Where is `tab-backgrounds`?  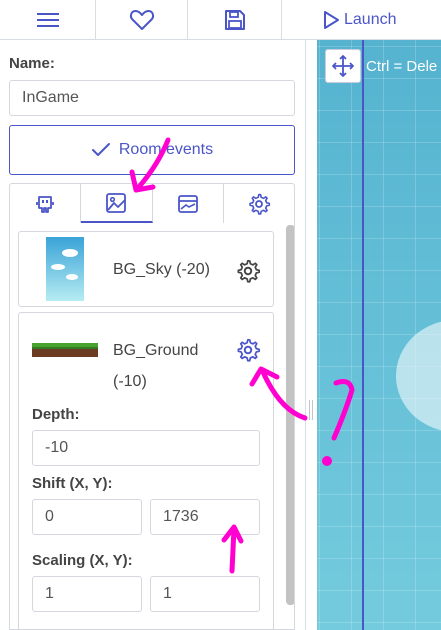
tab-backgrounds is located at coordinates (117, 203).